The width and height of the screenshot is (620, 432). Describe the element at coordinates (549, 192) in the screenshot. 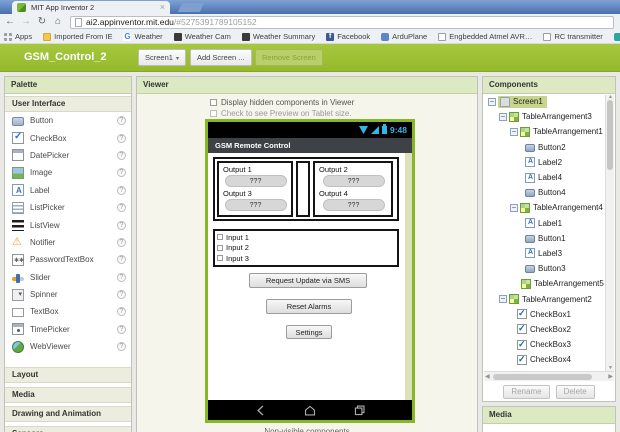

I see `tree-item-button4: Button4` at that location.